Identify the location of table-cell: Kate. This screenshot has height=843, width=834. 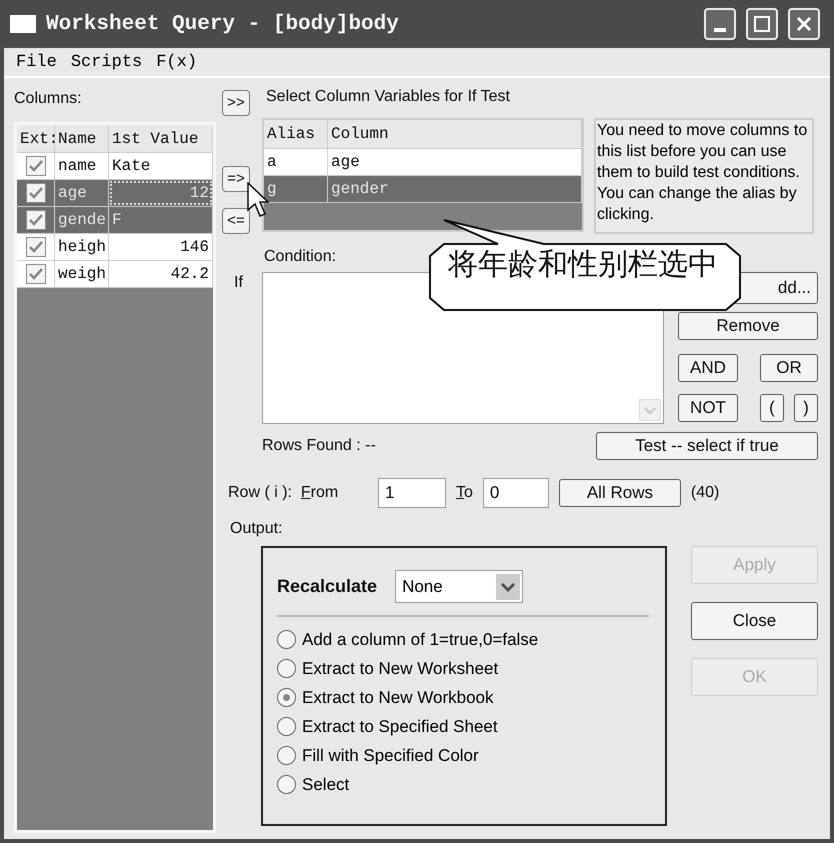
(161, 166).